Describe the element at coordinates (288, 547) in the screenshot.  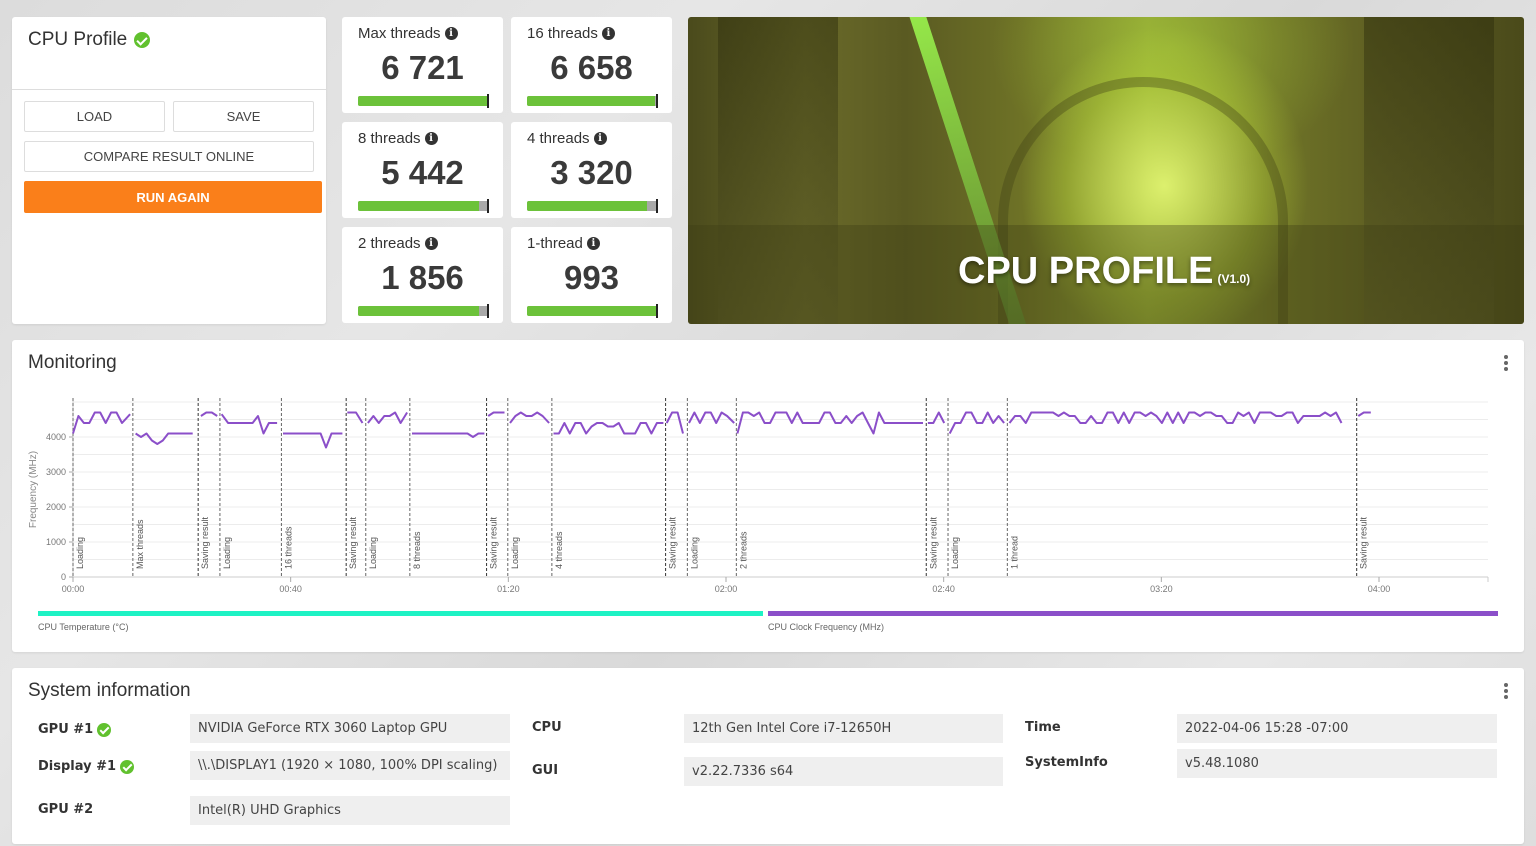
I see `phase-marker-label: 16 threads` at that location.